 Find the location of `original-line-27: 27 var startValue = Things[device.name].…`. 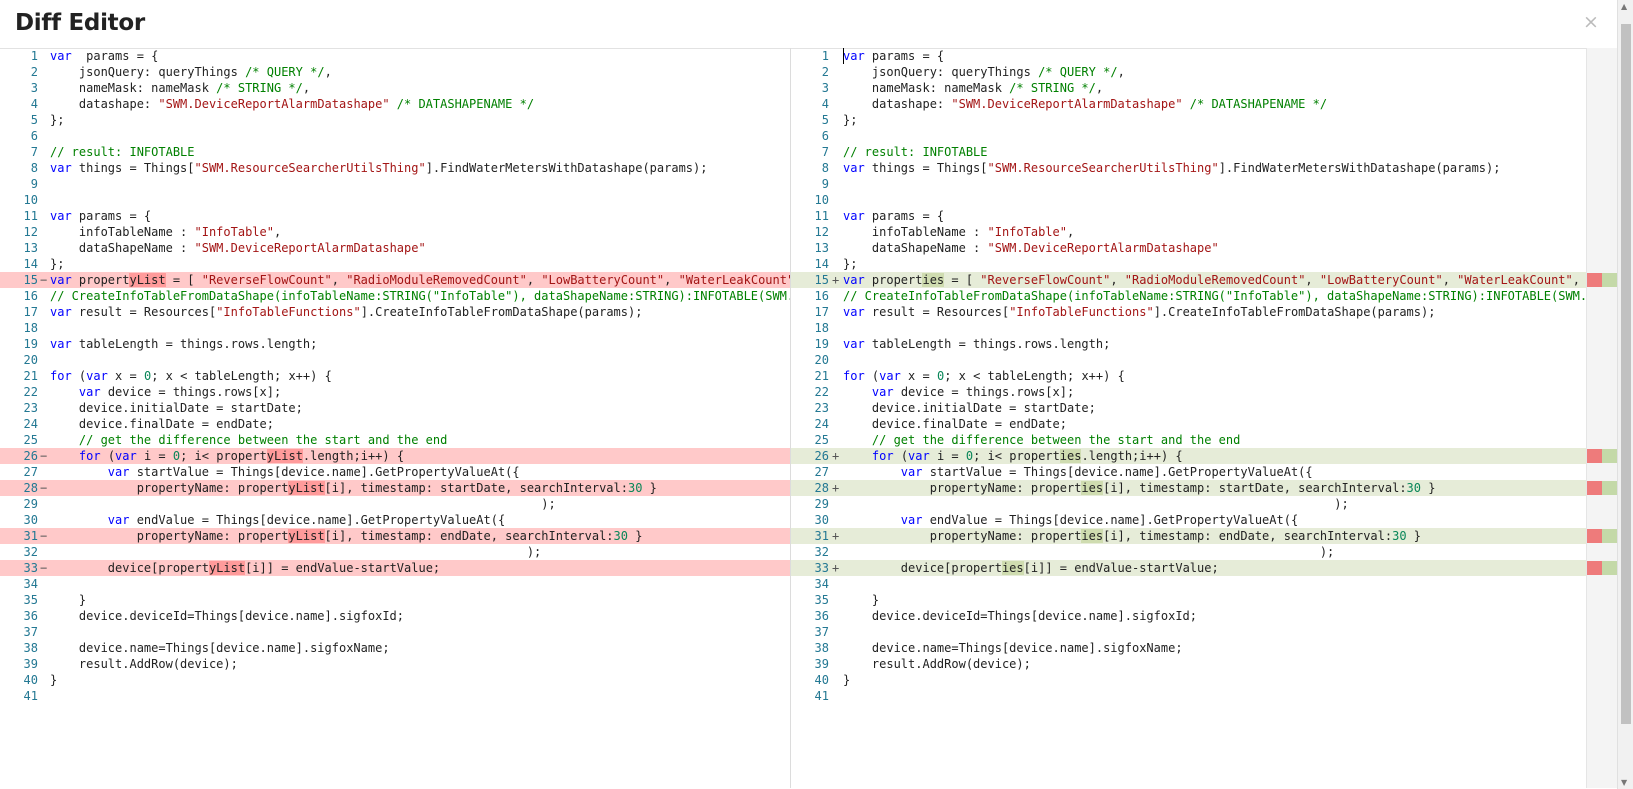

original-line-27: 27 var startValue = Things[device.name].… is located at coordinates (395, 472).